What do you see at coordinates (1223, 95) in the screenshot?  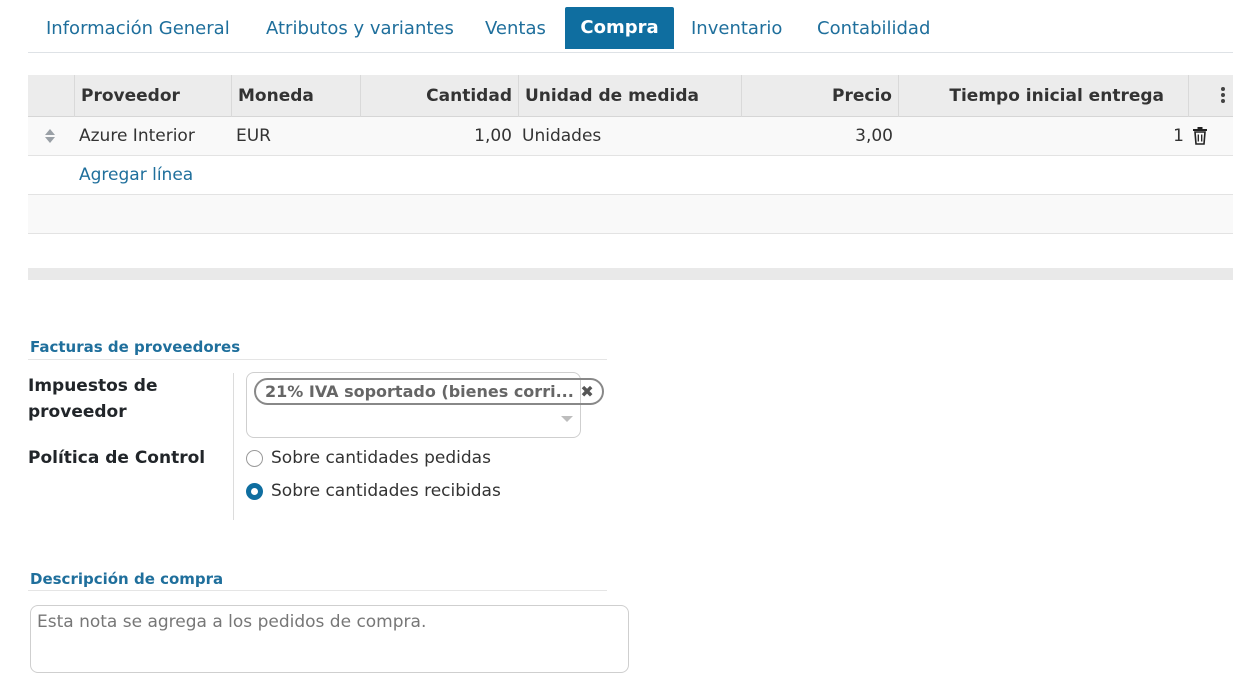 I see `kebab-icon` at bounding box center [1223, 95].